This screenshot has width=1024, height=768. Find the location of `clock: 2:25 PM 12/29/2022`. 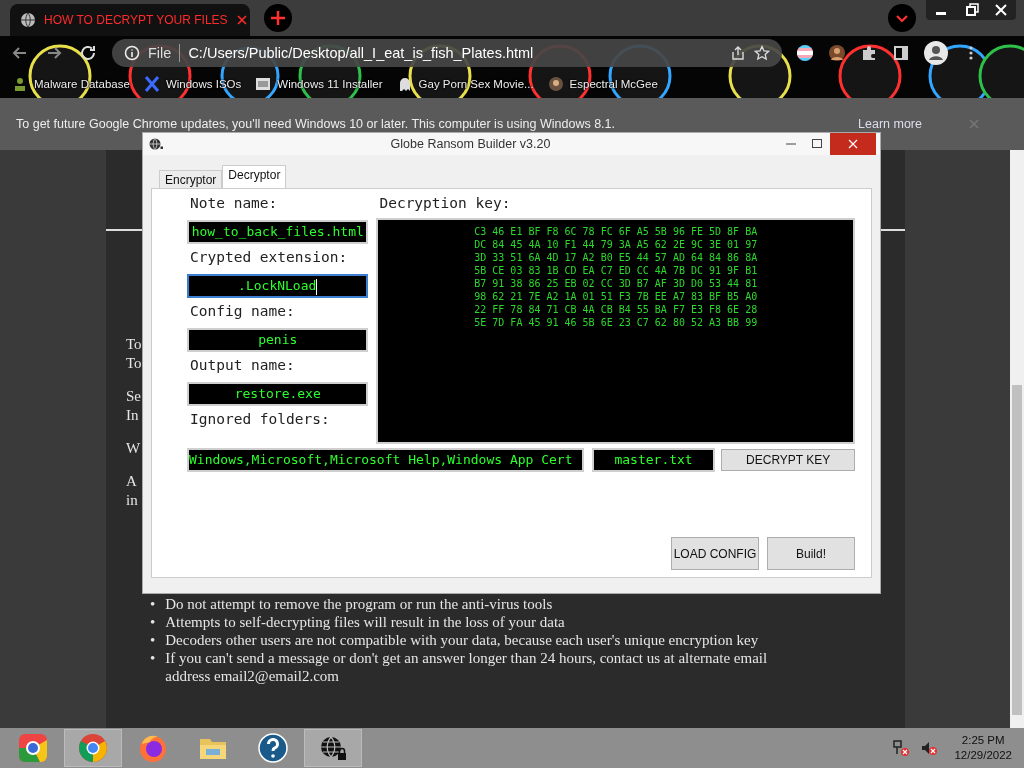

clock: 2:25 PM 12/29/2022 is located at coordinates (983, 748).